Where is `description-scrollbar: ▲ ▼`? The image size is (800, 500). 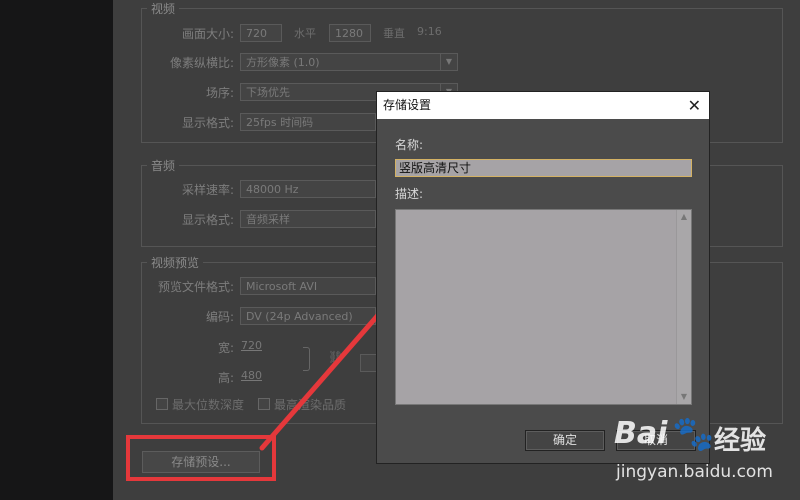
description-scrollbar: ▲ ▼ is located at coordinates (683, 307).